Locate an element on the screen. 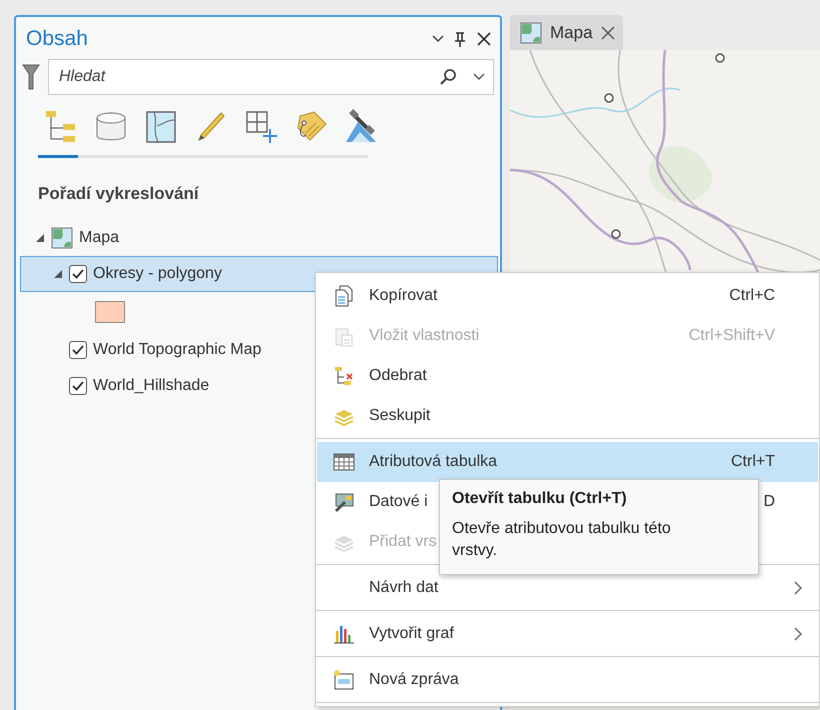 The width and height of the screenshot is (820, 710). layer-name: World Topographic Map is located at coordinates (177, 350).